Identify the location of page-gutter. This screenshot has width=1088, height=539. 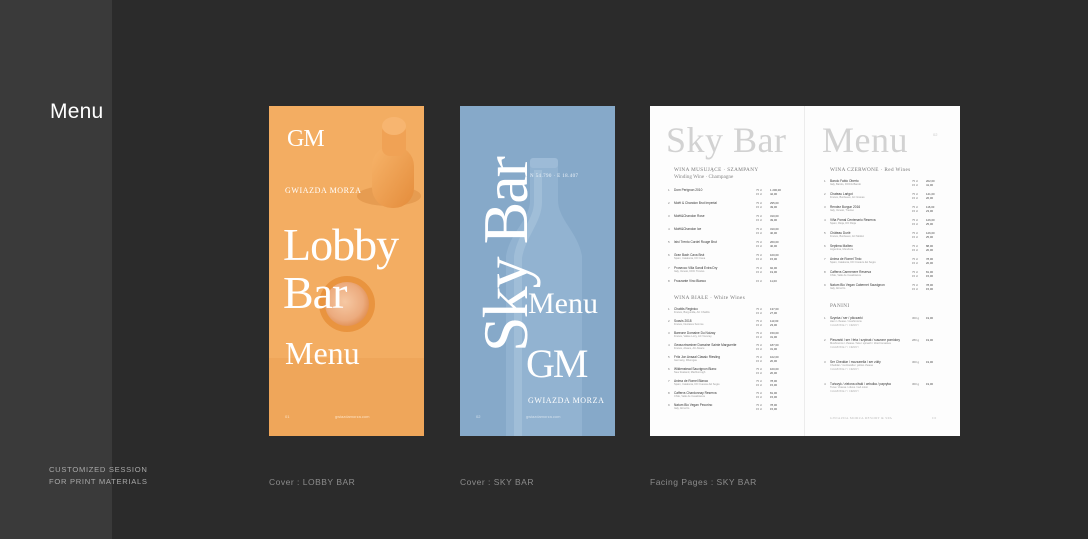
(804, 271).